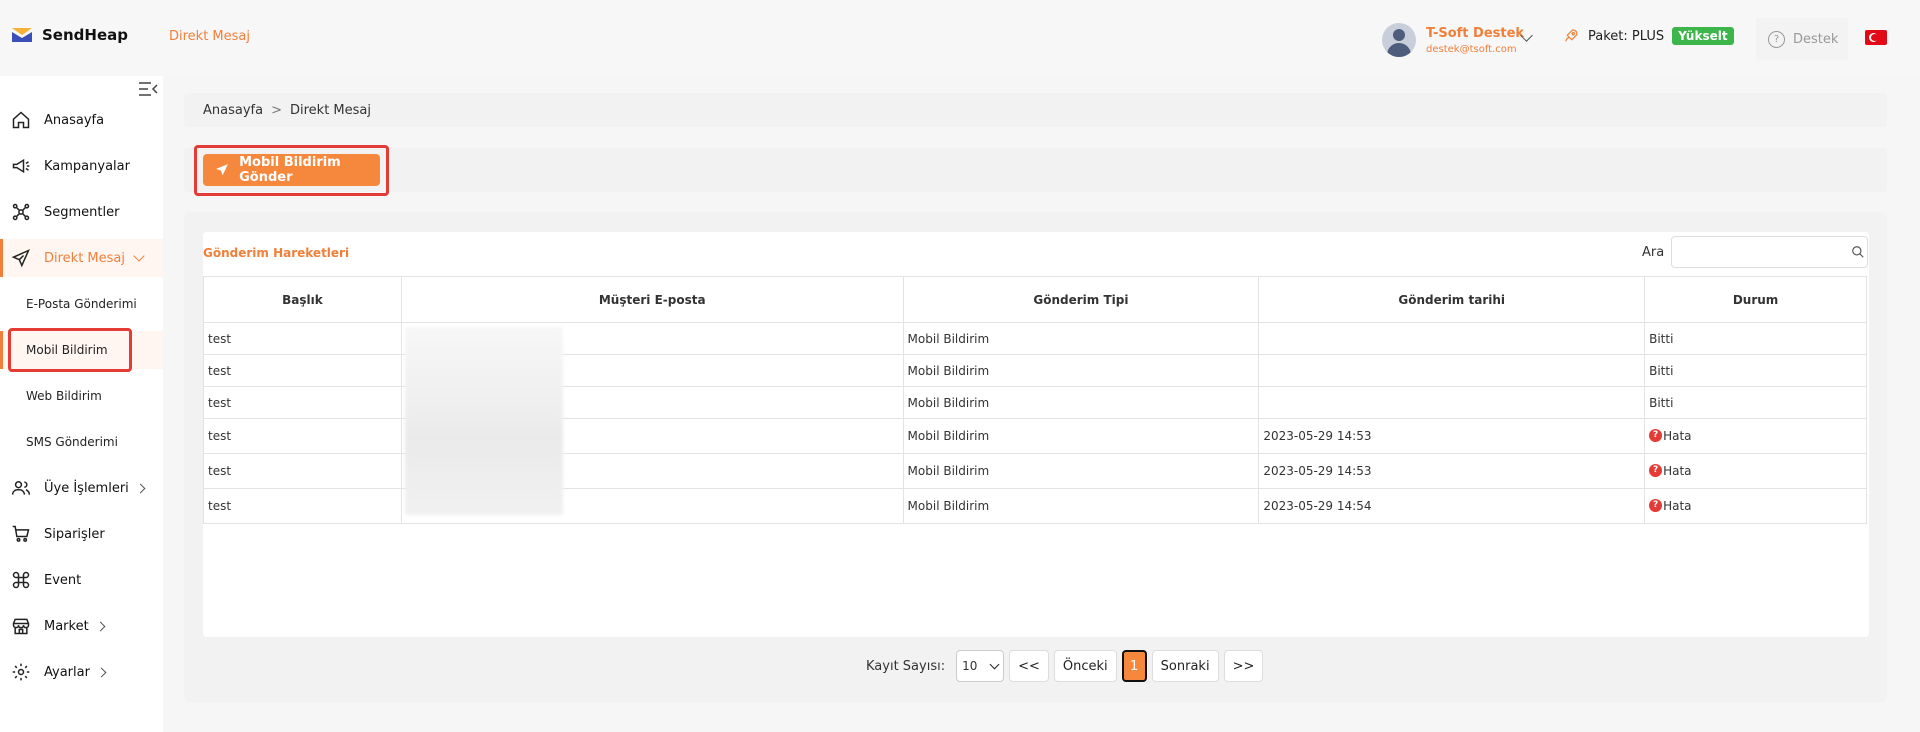 The width and height of the screenshot is (1920, 732). What do you see at coordinates (148, 89) in the screenshot?
I see `collapse-menu-icon` at bounding box center [148, 89].